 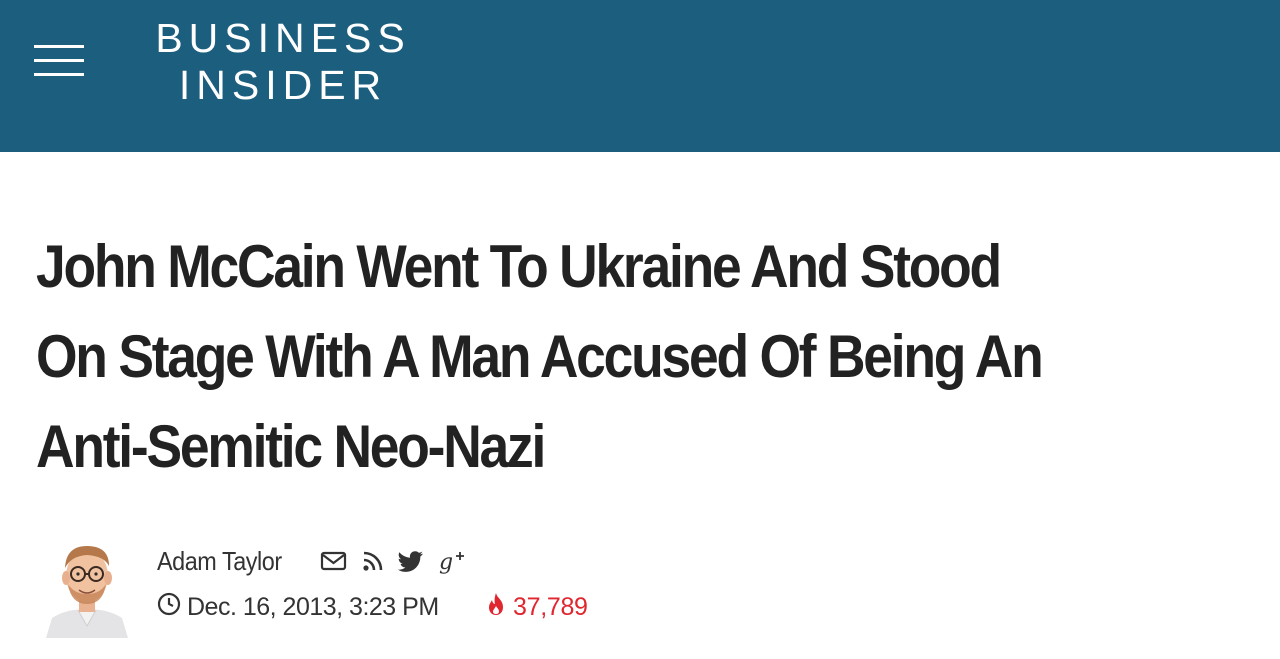 What do you see at coordinates (410, 563) in the screenshot?
I see `twitter-icon` at bounding box center [410, 563].